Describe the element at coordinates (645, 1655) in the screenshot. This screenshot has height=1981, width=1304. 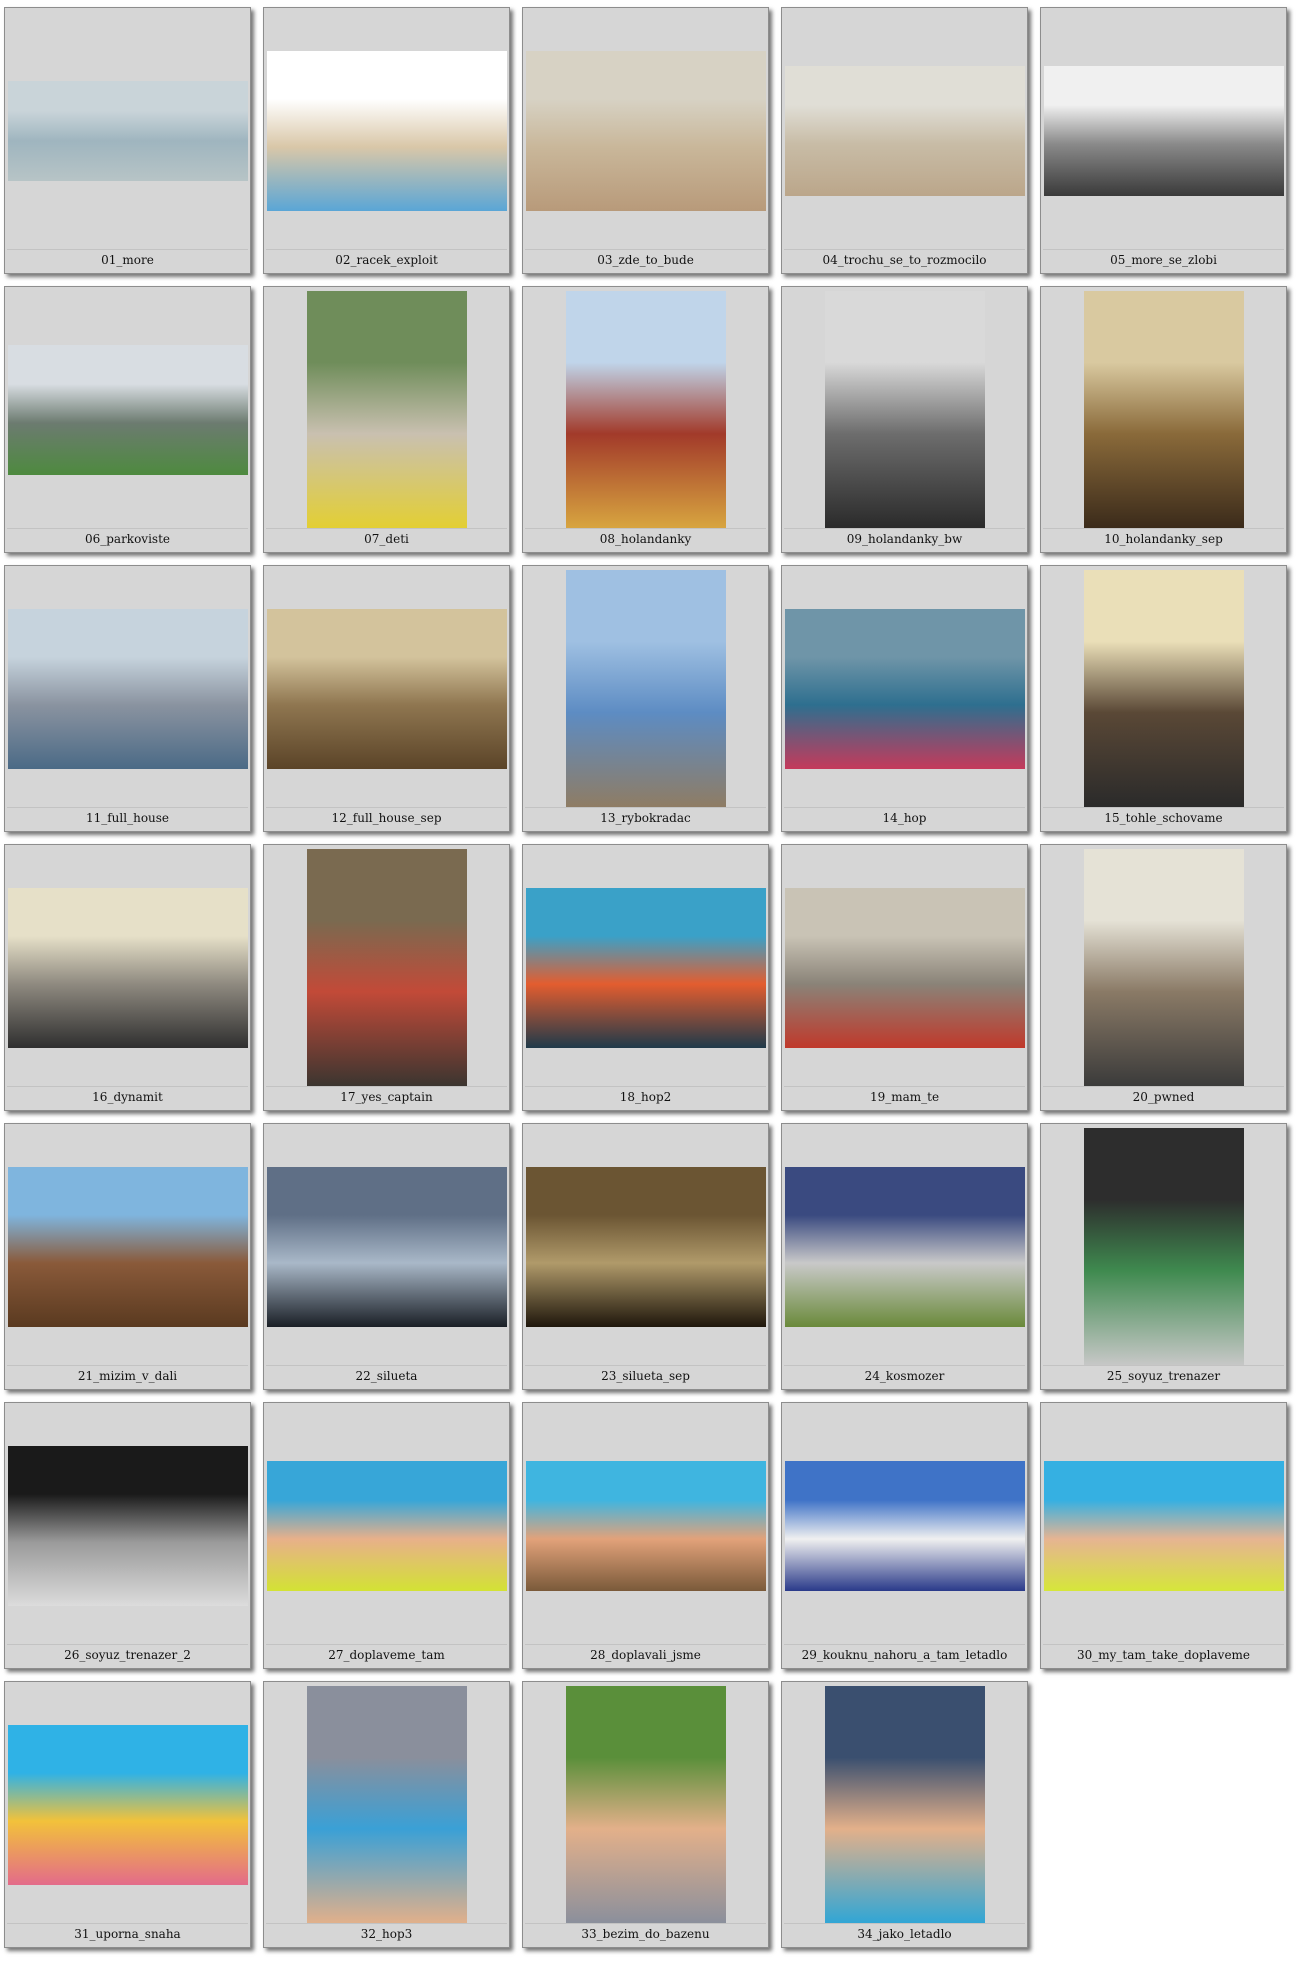
I see `thumbnail-caption: 28_doplavali_jsme` at that location.